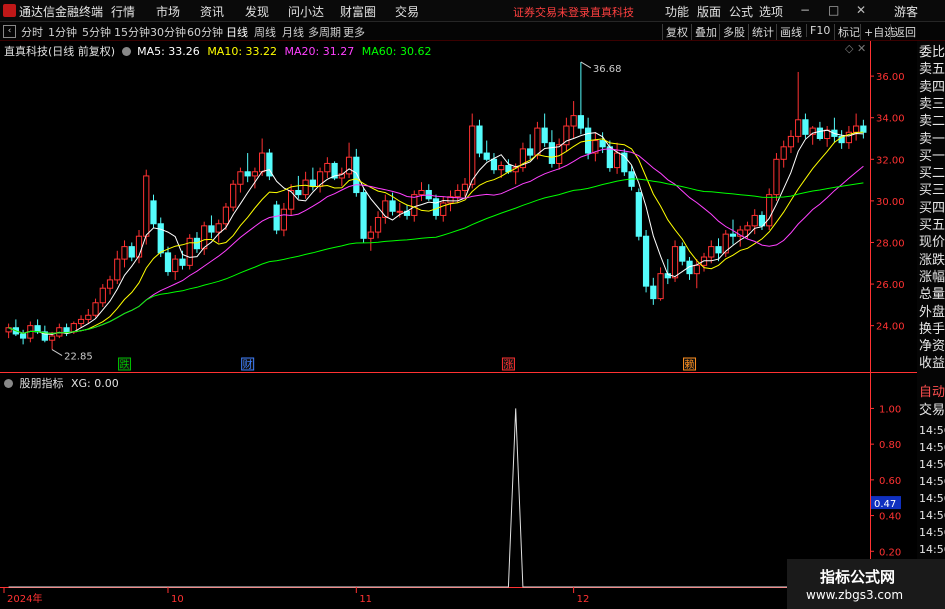  What do you see at coordinates (8, 383) in the screenshot?
I see `sub-settings-icon` at bounding box center [8, 383].